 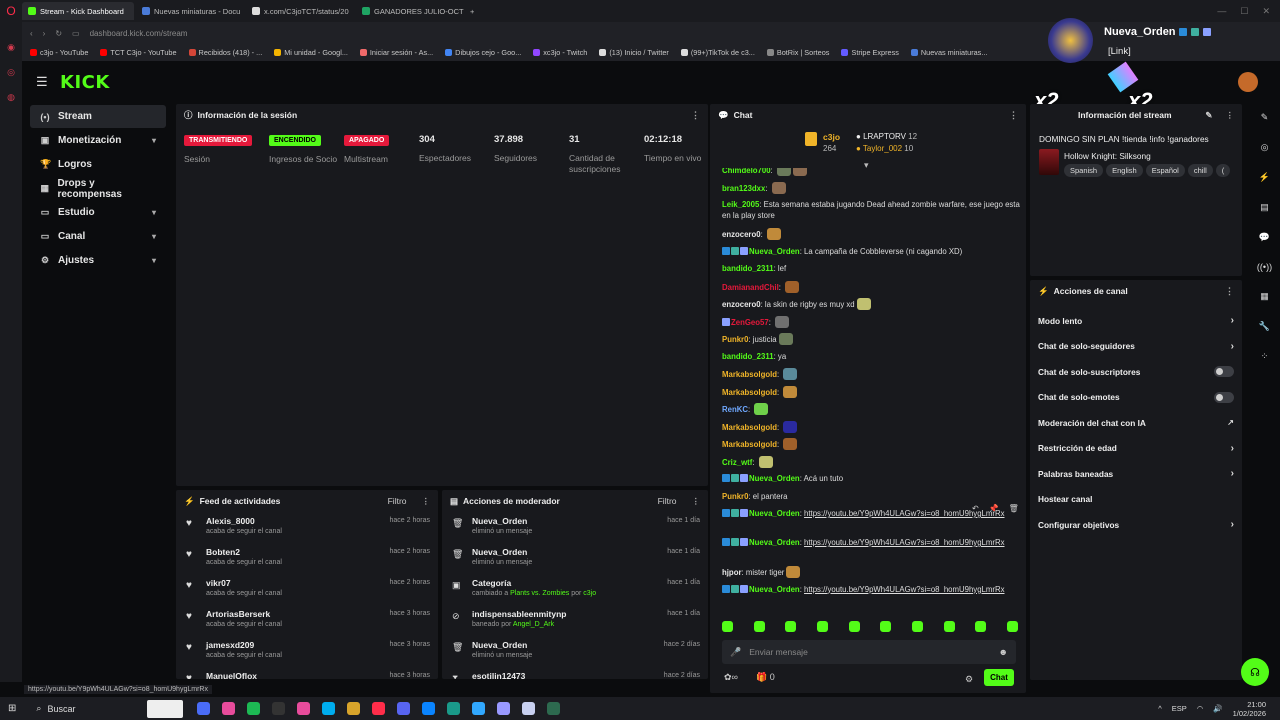 I want to click on maximize-icon: ☐, so click(x=1244, y=11).